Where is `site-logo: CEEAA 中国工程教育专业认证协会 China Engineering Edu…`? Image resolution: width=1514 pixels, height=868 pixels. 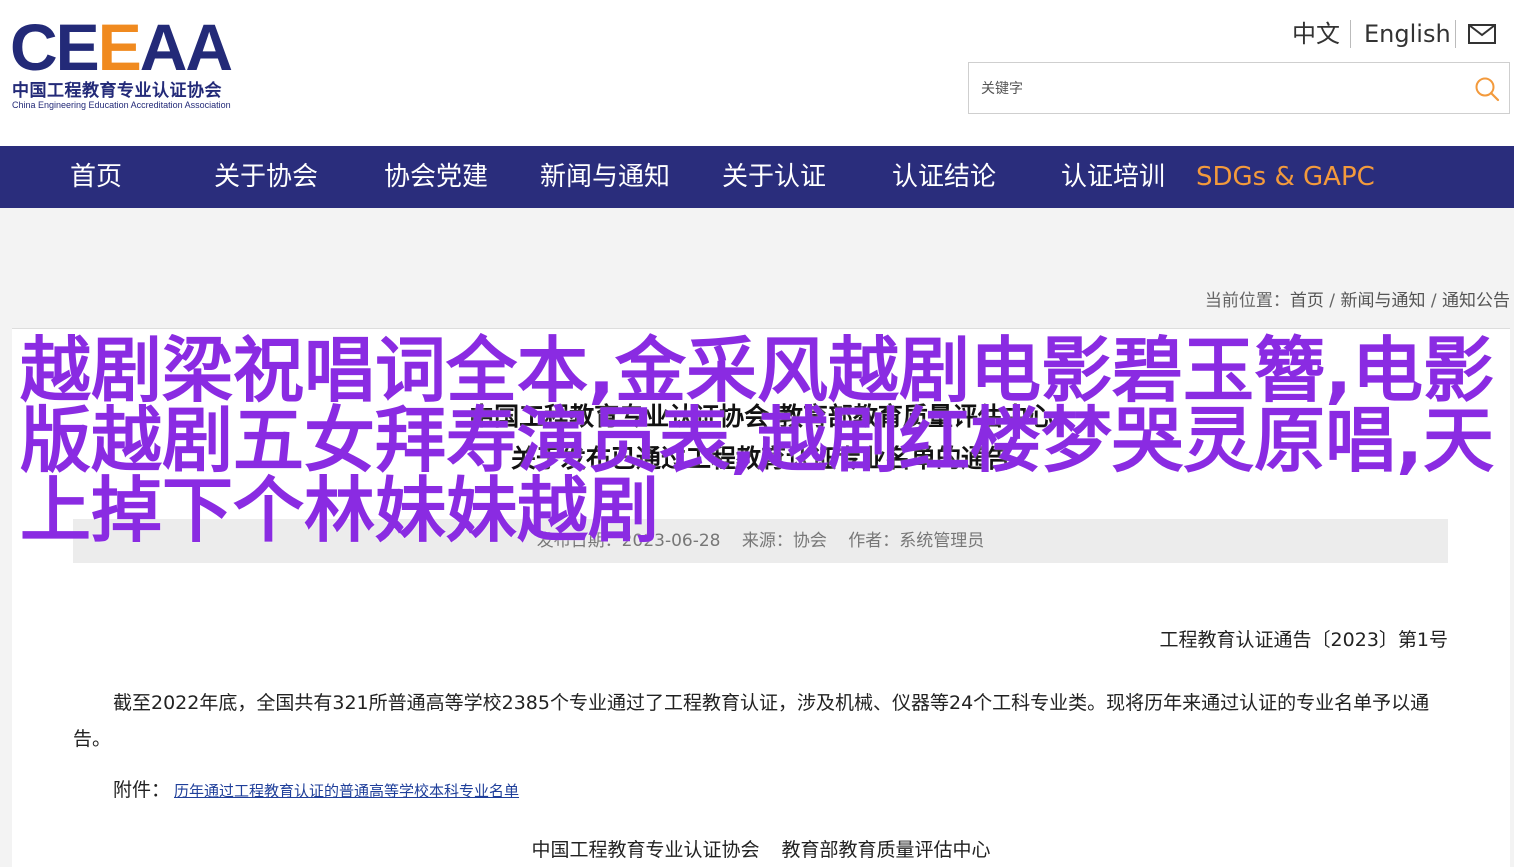
site-logo: CEEAA 中国工程教育专业认证协会 China Engineering Edu… is located at coordinates (140, 64).